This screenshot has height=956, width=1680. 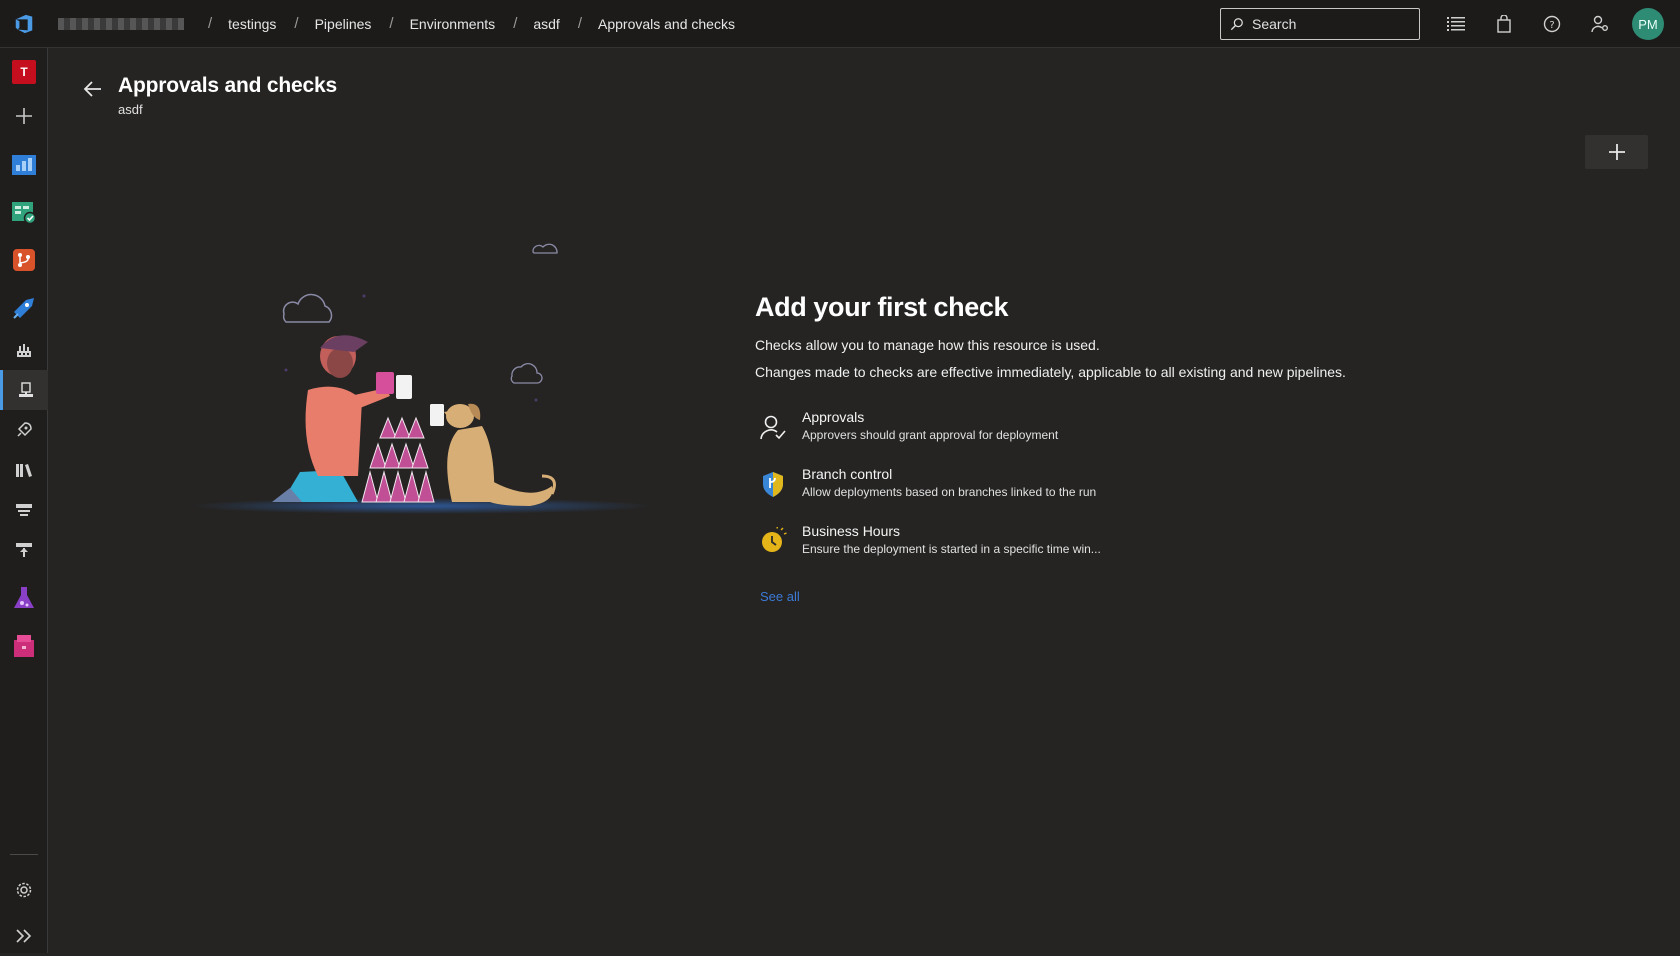 What do you see at coordinates (24, 24) in the screenshot?
I see `azure-devops-logo` at bounding box center [24, 24].